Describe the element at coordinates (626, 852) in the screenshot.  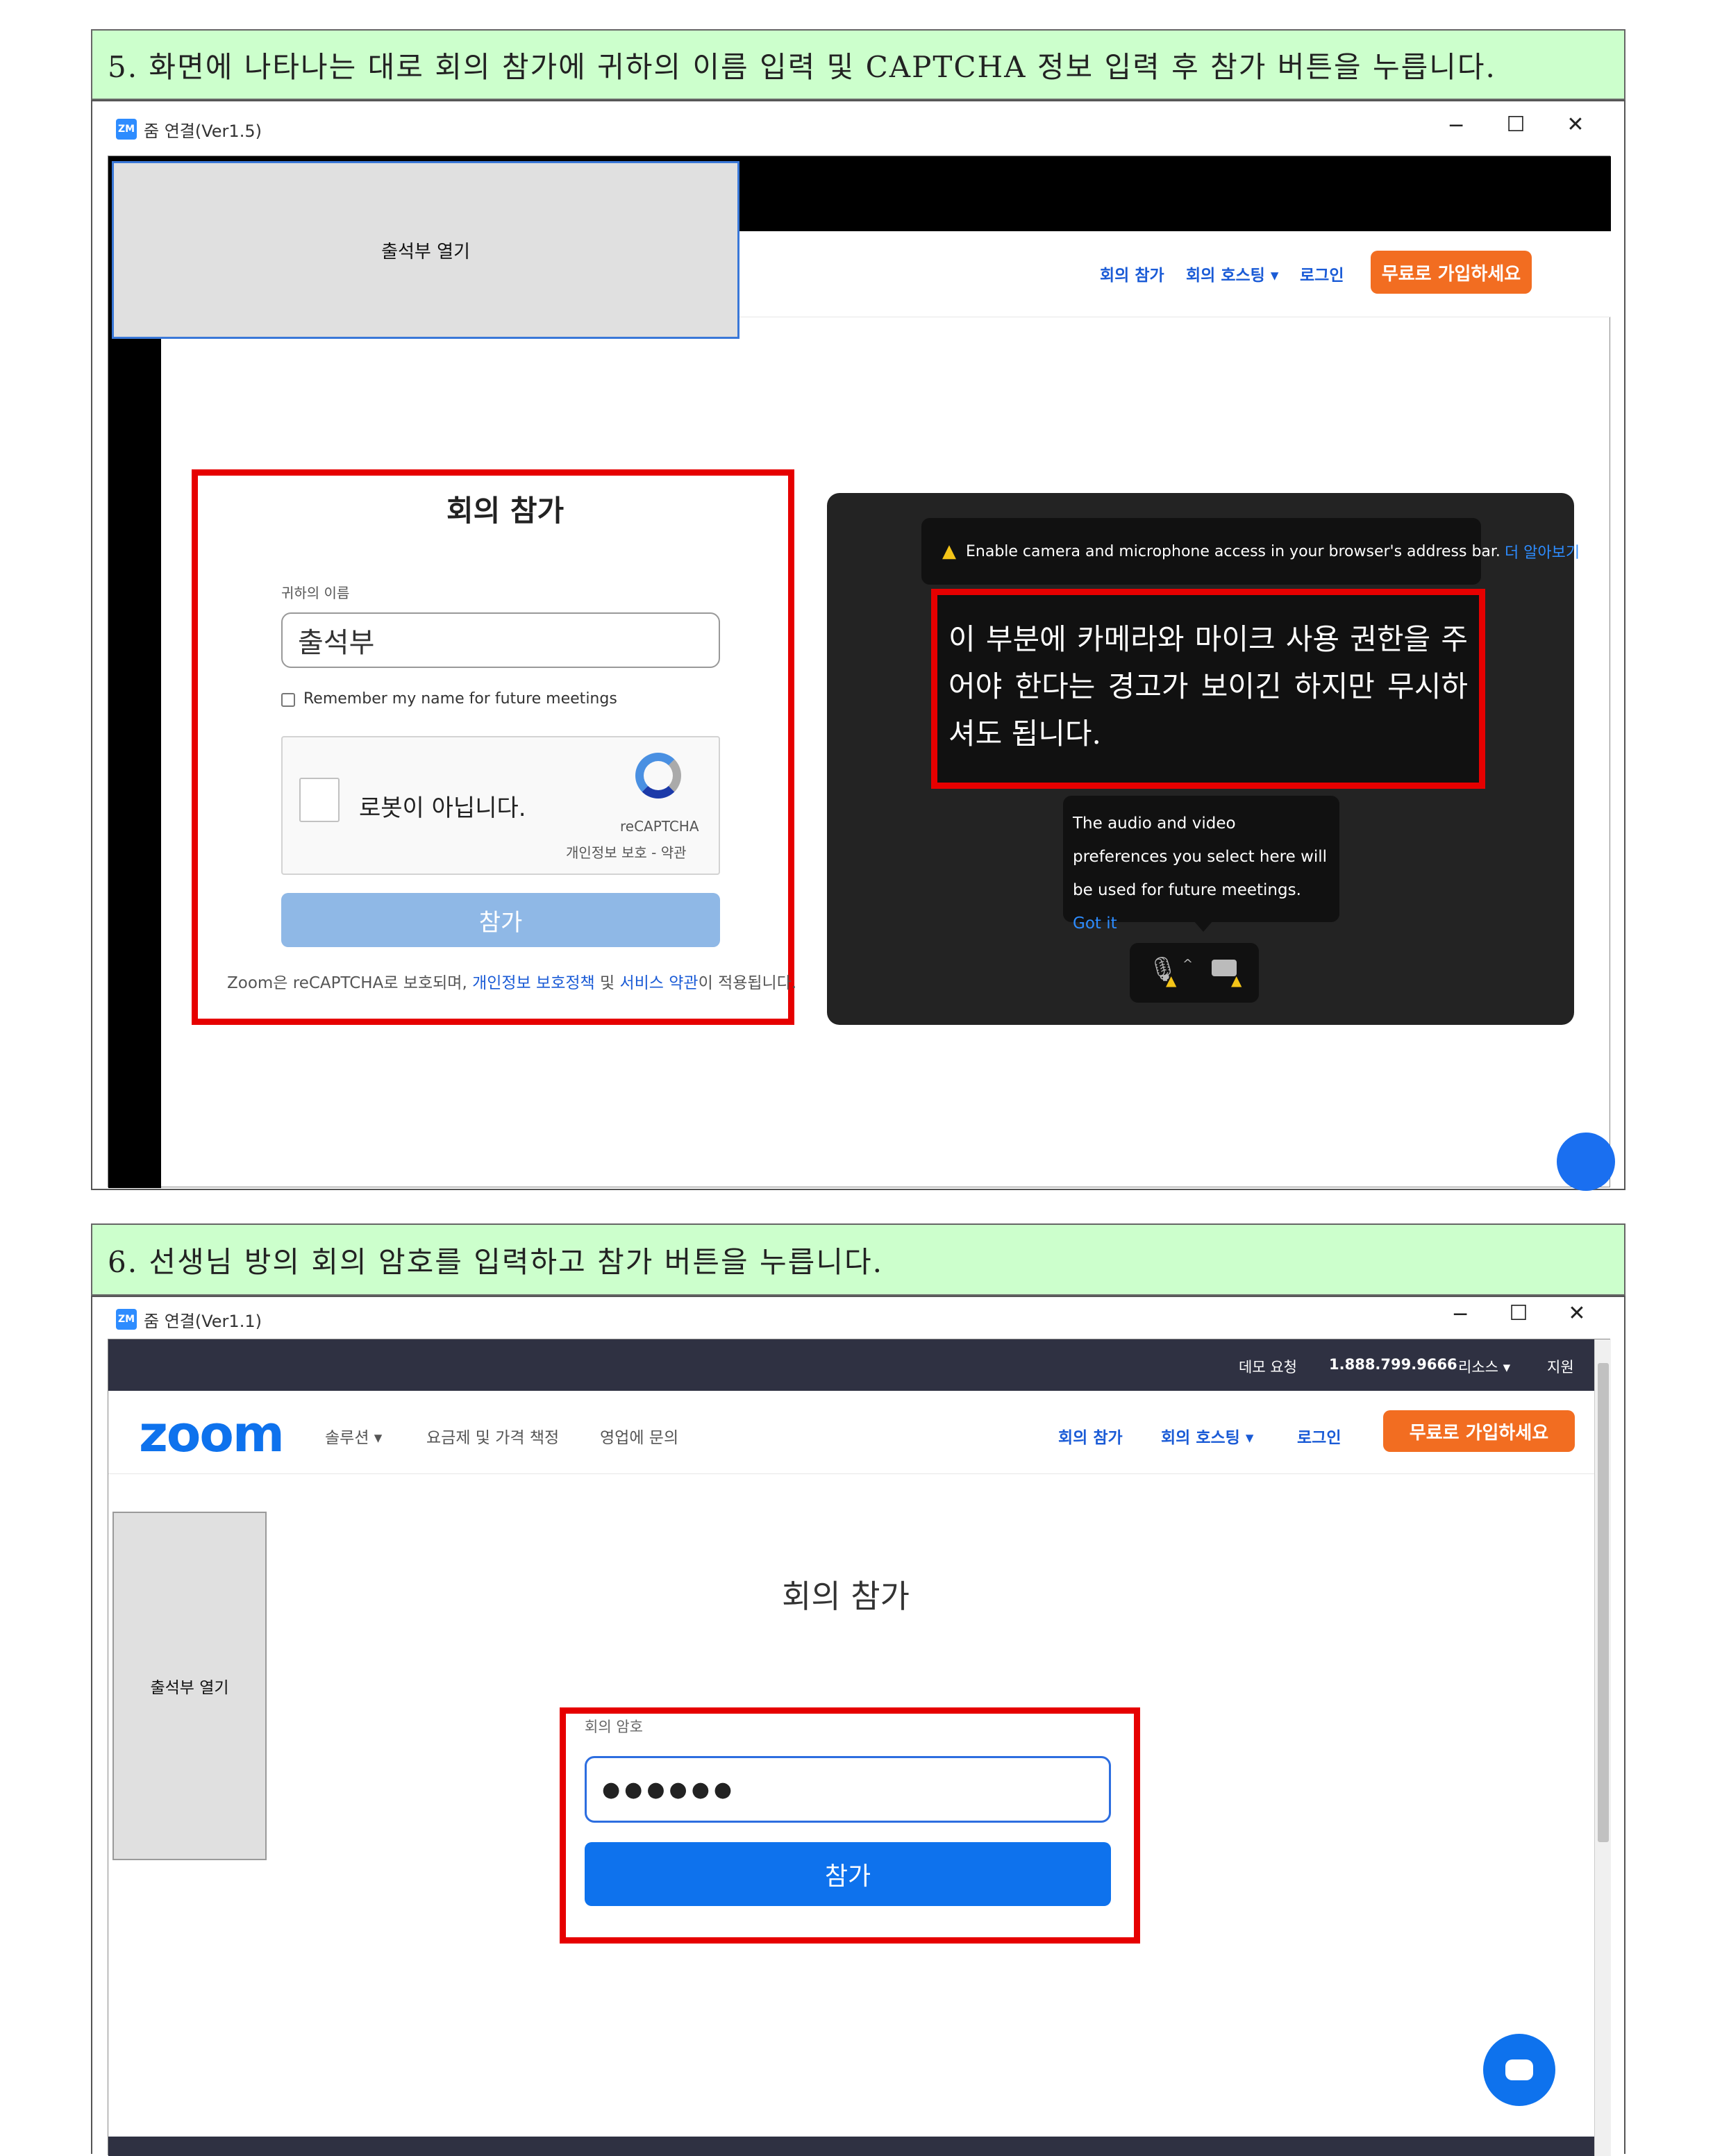
I see `recaptcha-links: 개인정보 보호 - 약관` at that location.